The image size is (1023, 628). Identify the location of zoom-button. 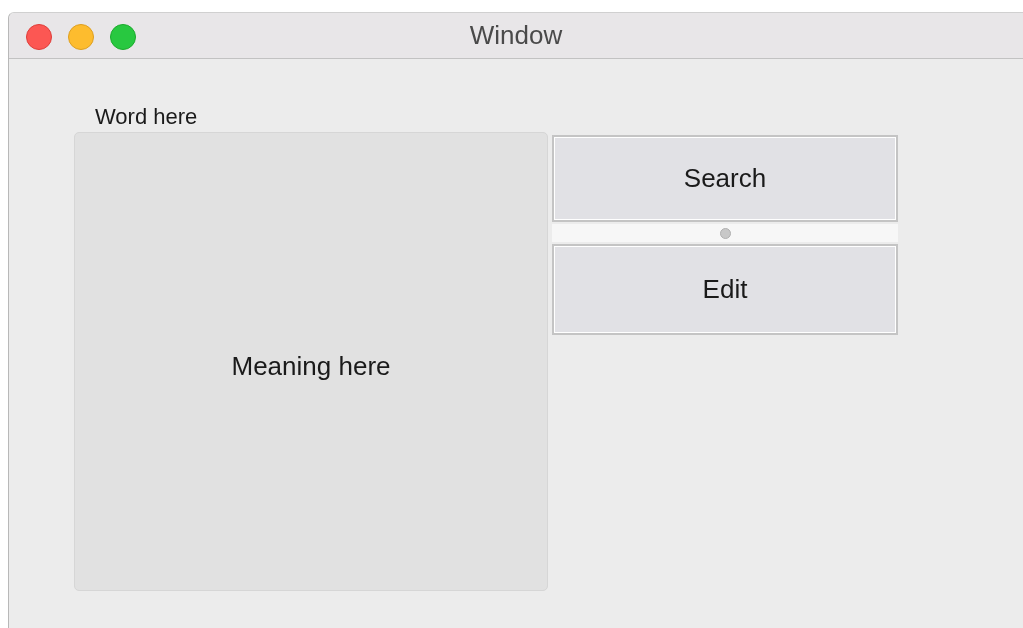
(123, 37).